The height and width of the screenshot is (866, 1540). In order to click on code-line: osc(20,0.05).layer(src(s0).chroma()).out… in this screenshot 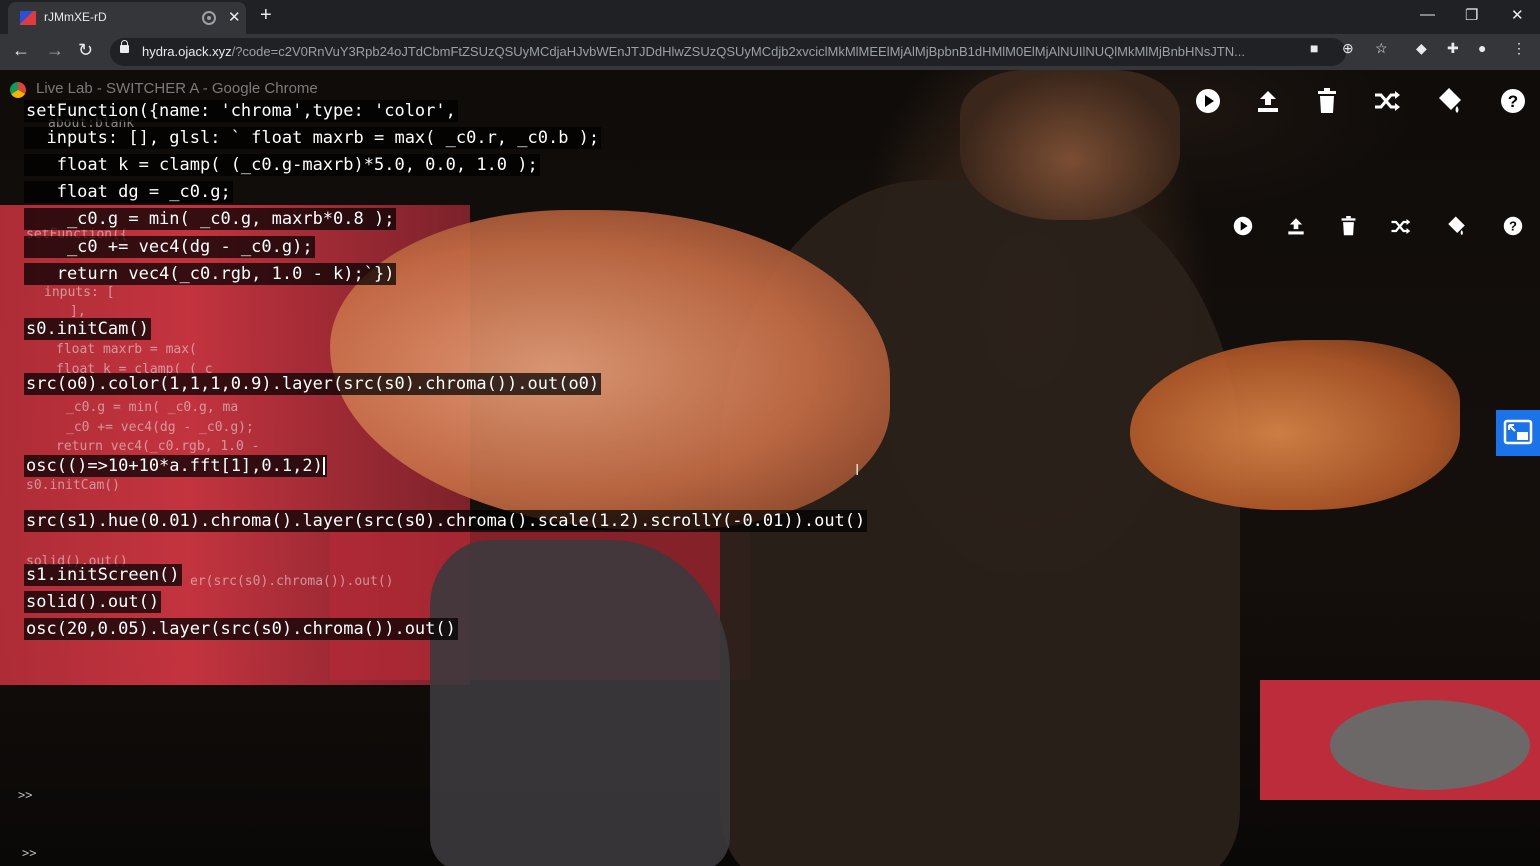, I will do `click(241, 629)`.